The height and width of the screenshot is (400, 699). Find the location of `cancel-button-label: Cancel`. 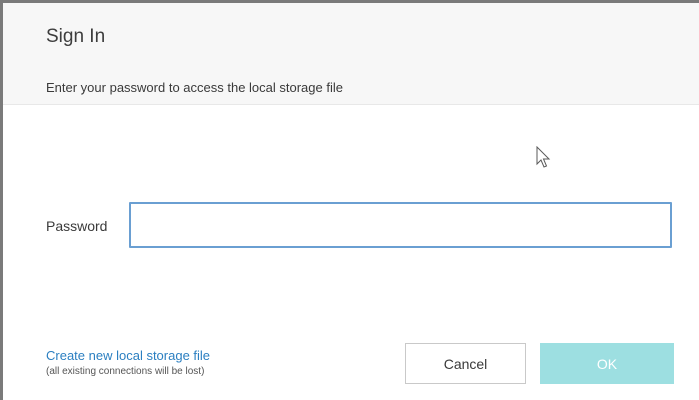

cancel-button-label: Cancel is located at coordinates (465, 363).